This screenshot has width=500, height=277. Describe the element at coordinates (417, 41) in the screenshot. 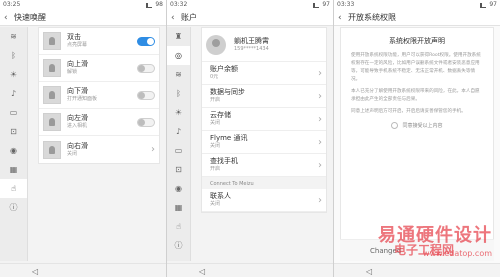

I see `declaration-title: 系统权限开放声明` at that location.